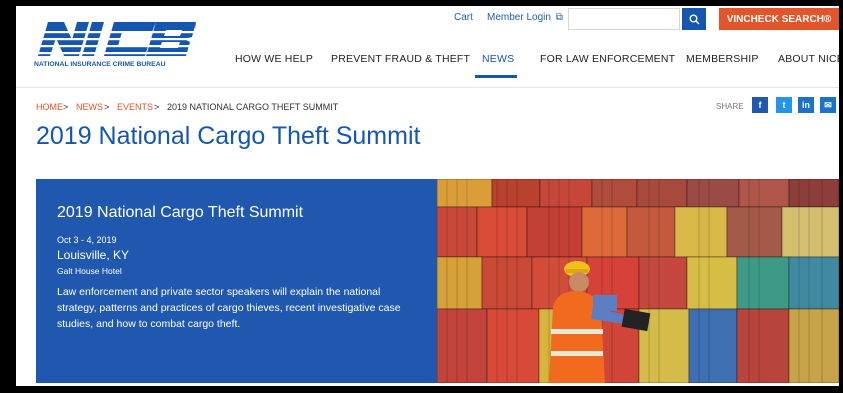 The width and height of the screenshot is (843, 393). Describe the element at coordinates (498, 59) in the screenshot. I see `nav-news: NEWS` at that location.